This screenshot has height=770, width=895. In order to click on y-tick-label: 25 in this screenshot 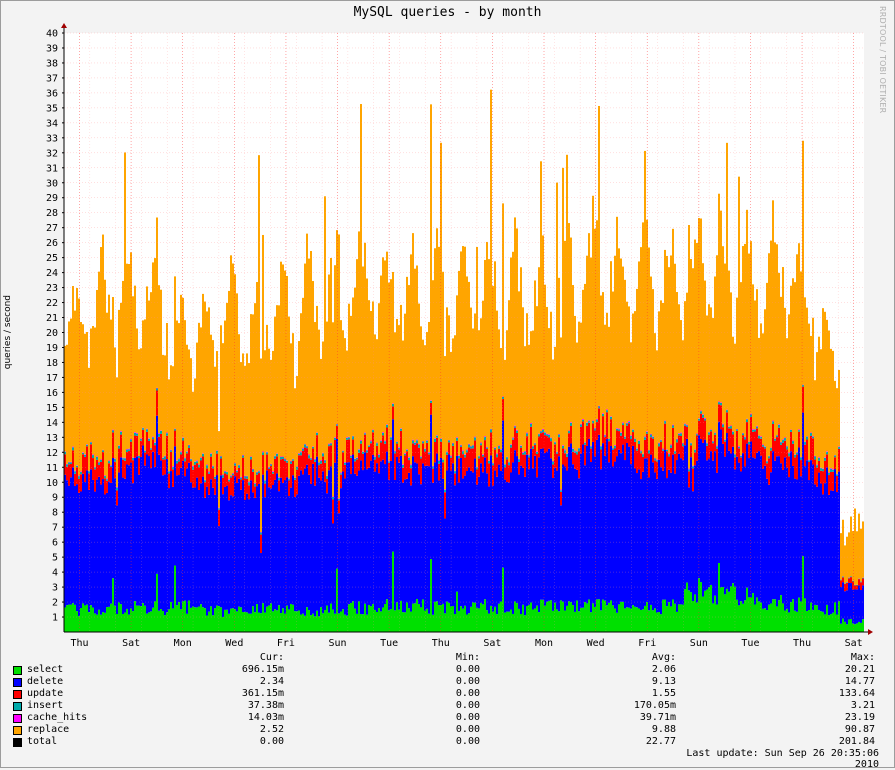, I will do `click(52, 258)`.